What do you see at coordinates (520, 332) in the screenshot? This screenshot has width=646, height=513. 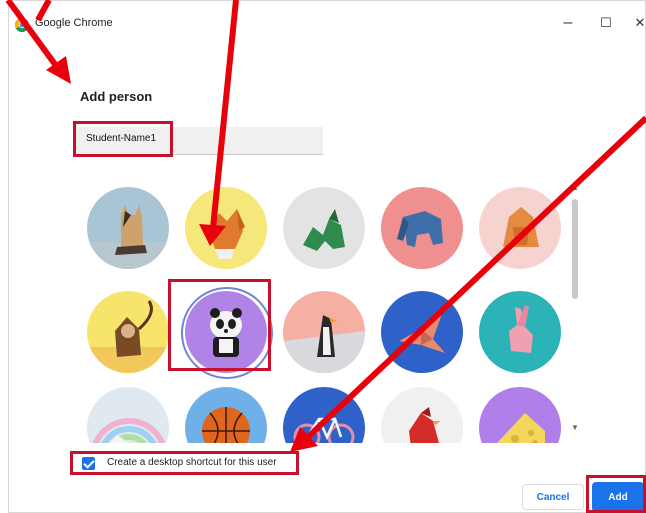 I see `avatar-rabbit` at bounding box center [520, 332].